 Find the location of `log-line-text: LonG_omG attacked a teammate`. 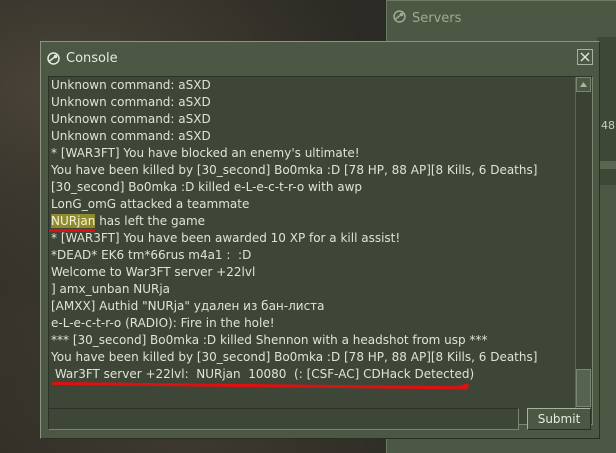

log-line-text: LonG_omG attacked a teammate is located at coordinates (150, 204).